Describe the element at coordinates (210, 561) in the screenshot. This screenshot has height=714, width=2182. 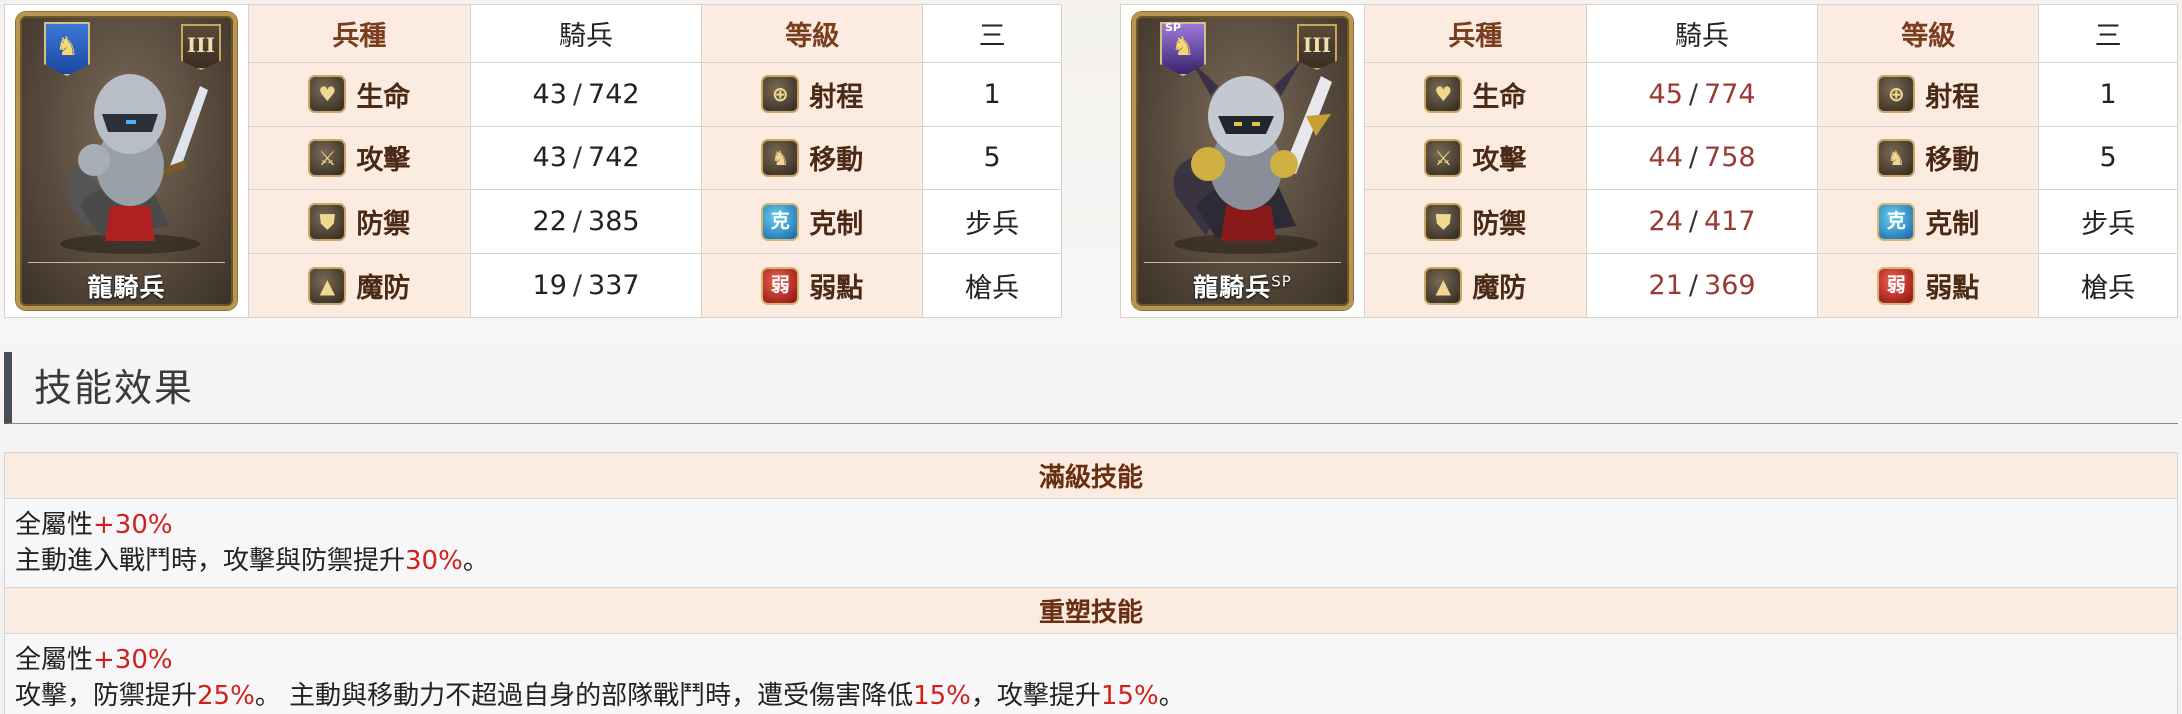
I see `skill-text: 主動進入戰鬥時，攻擊與防禦提升` at that location.